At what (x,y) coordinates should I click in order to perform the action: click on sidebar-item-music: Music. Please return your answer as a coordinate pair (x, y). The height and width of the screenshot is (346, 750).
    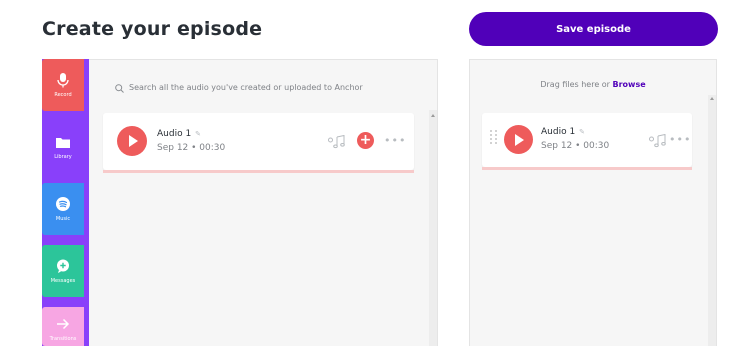
    Looking at the image, I should click on (63, 209).